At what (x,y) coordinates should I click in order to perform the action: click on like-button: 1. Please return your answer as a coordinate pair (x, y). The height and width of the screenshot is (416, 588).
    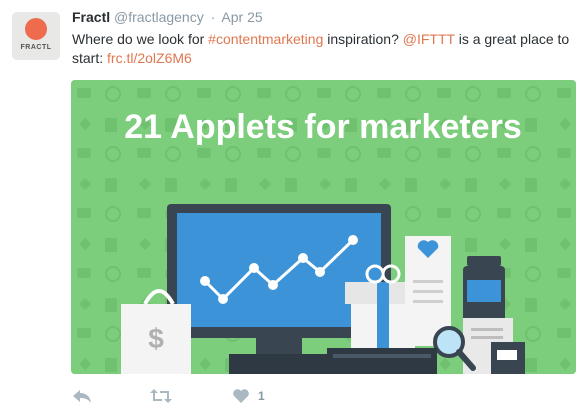
    Looking at the image, I should click on (248, 396).